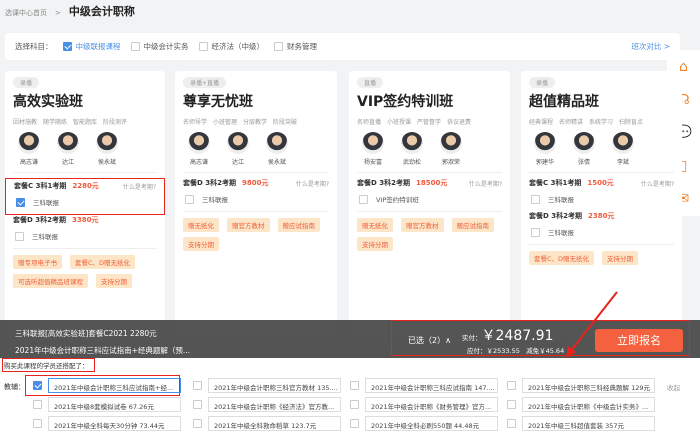  What do you see at coordinates (581, 385) in the screenshot?
I see `addon-item: 2021年中级会计职称三科经典题解 129元` at bounding box center [581, 385].